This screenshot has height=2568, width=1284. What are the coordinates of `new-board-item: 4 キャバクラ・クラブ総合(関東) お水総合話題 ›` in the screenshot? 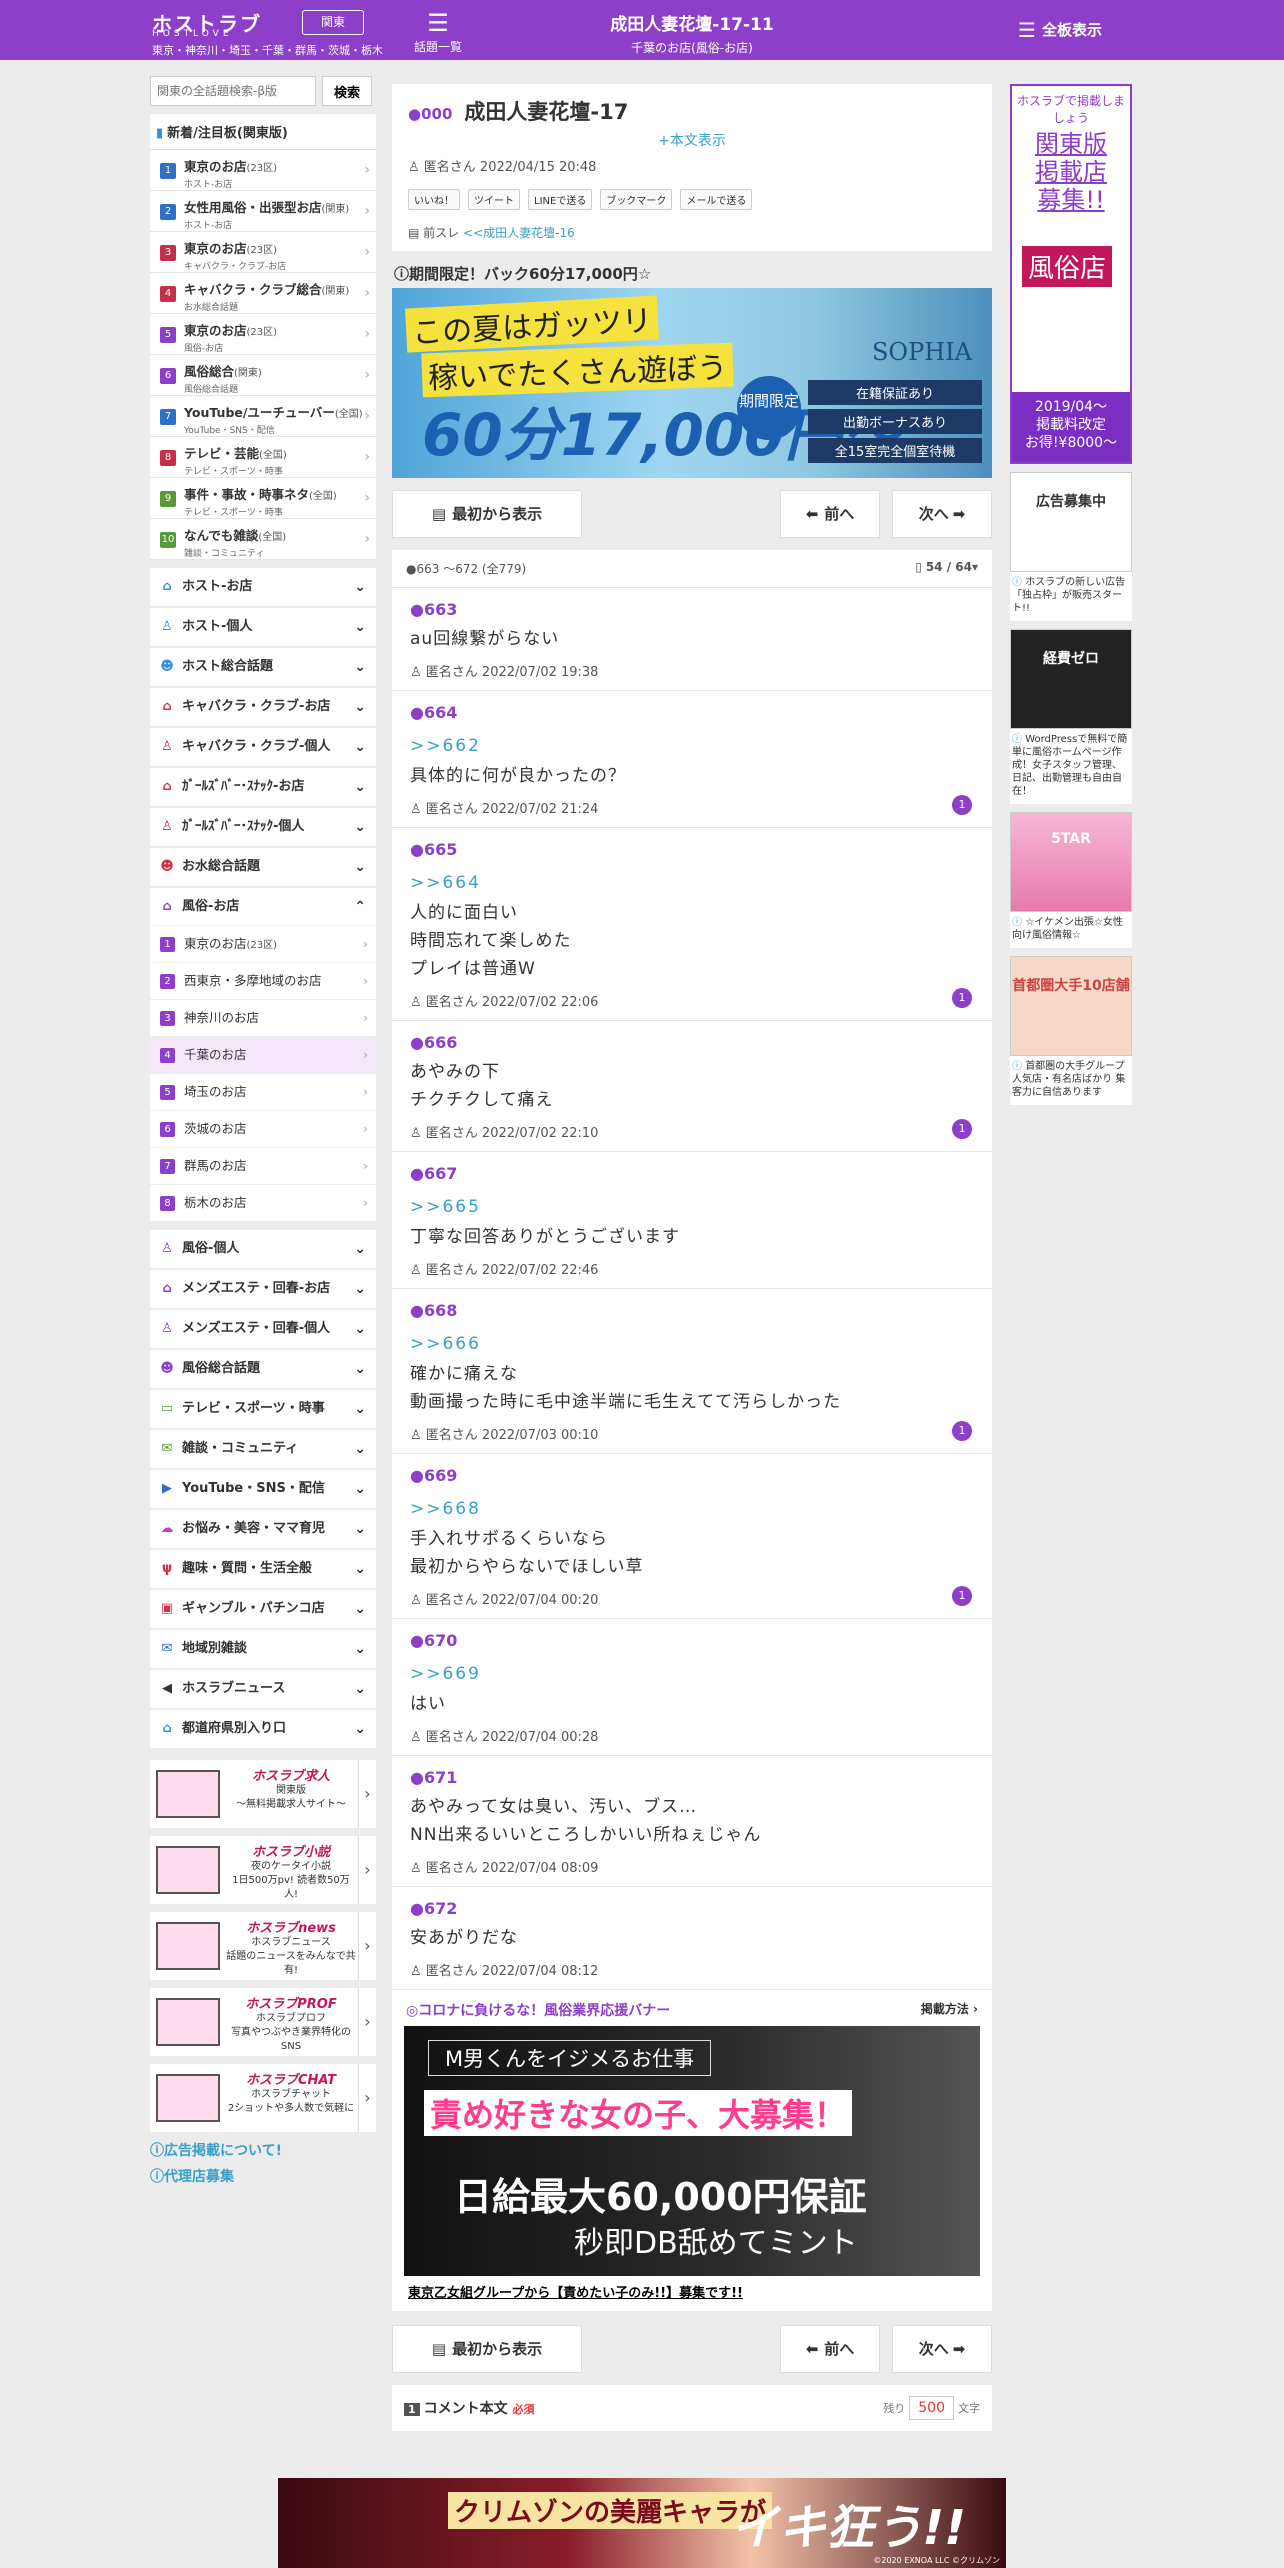 It's located at (263, 293).